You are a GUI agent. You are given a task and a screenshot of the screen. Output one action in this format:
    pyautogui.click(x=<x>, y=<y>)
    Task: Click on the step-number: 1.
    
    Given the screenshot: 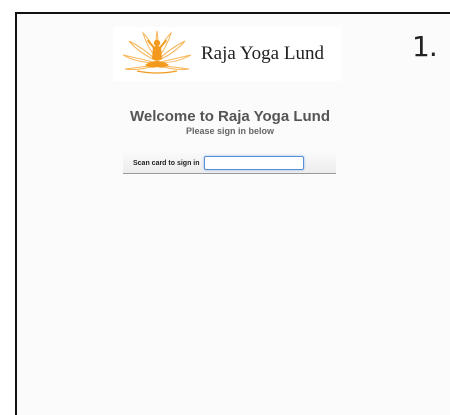 What is the action you would take?
    pyautogui.click(x=425, y=46)
    